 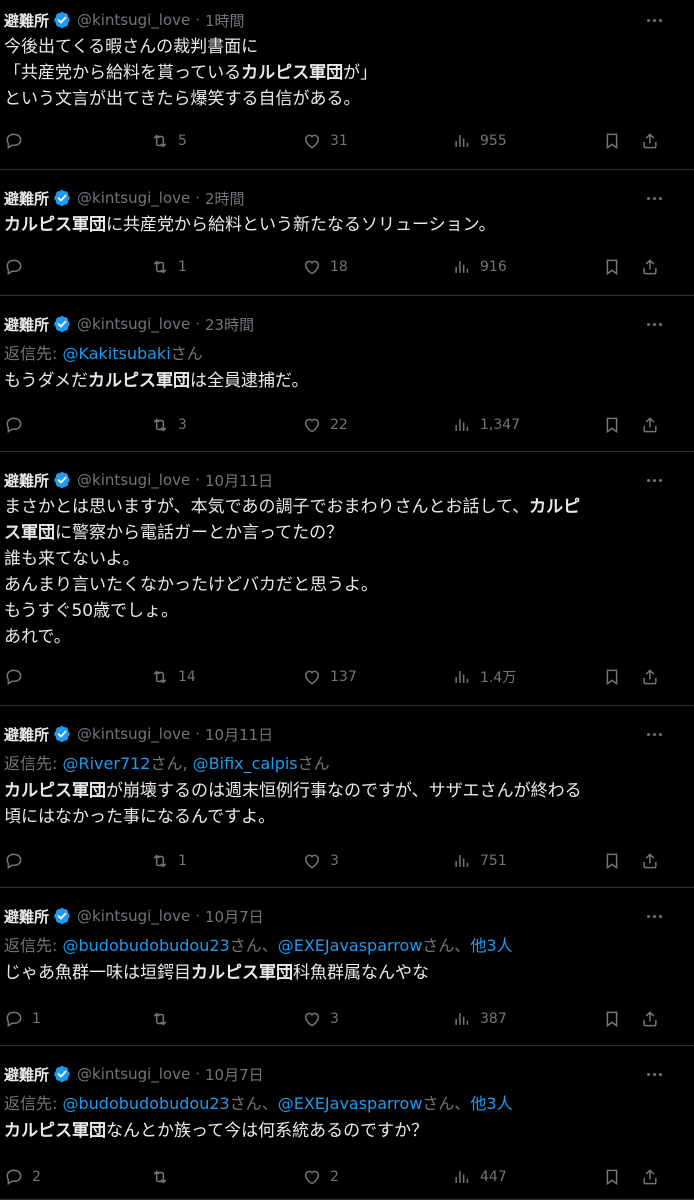 I want to click on like-button: 22, so click(x=325, y=425).